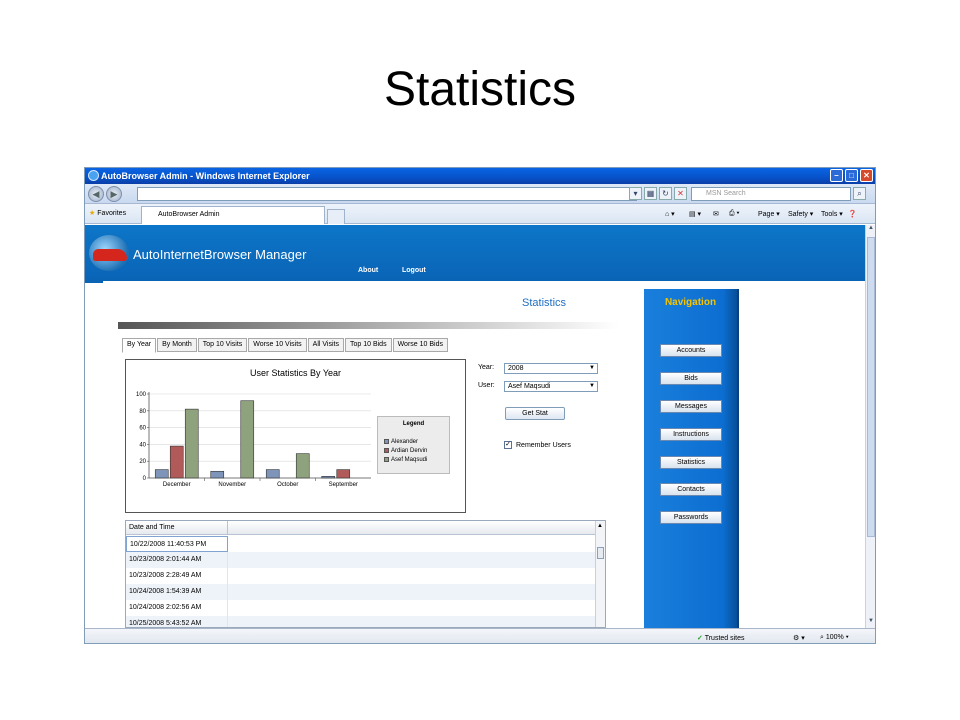 This screenshot has width=960, height=720. I want to click on y-tick-label: 100, so click(141, 395).